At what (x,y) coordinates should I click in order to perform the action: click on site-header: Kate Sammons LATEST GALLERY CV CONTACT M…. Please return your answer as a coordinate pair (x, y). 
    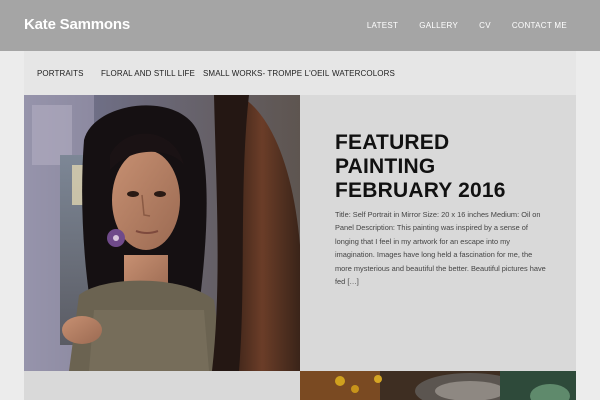
    Looking at the image, I should click on (300, 25).